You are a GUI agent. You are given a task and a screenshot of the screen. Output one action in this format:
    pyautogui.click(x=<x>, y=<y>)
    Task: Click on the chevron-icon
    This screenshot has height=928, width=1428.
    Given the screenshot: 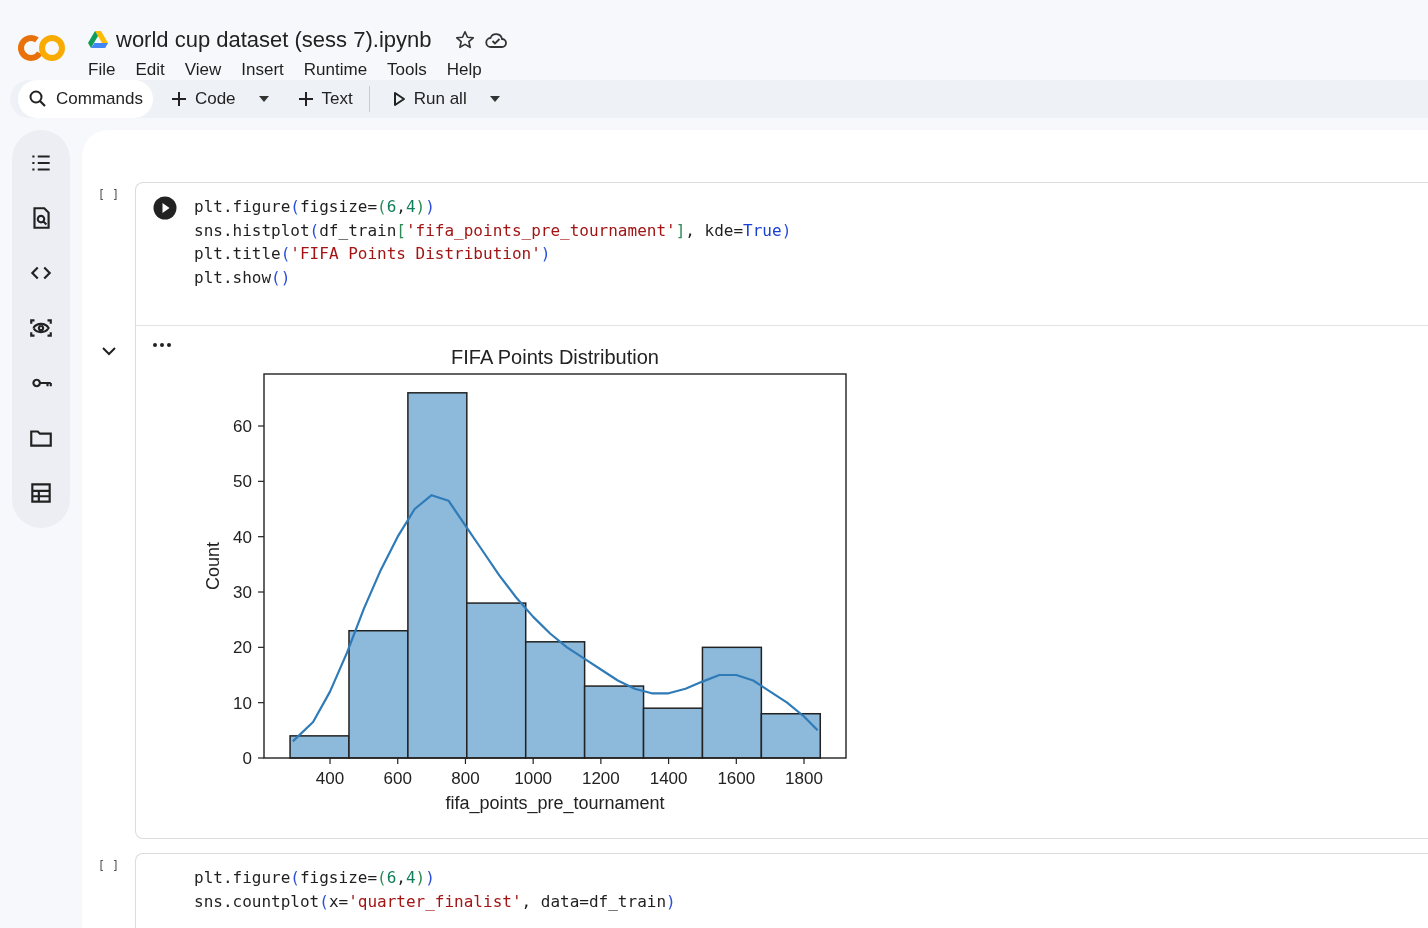 What is the action you would take?
    pyautogui.click(x=109, y=351)
    